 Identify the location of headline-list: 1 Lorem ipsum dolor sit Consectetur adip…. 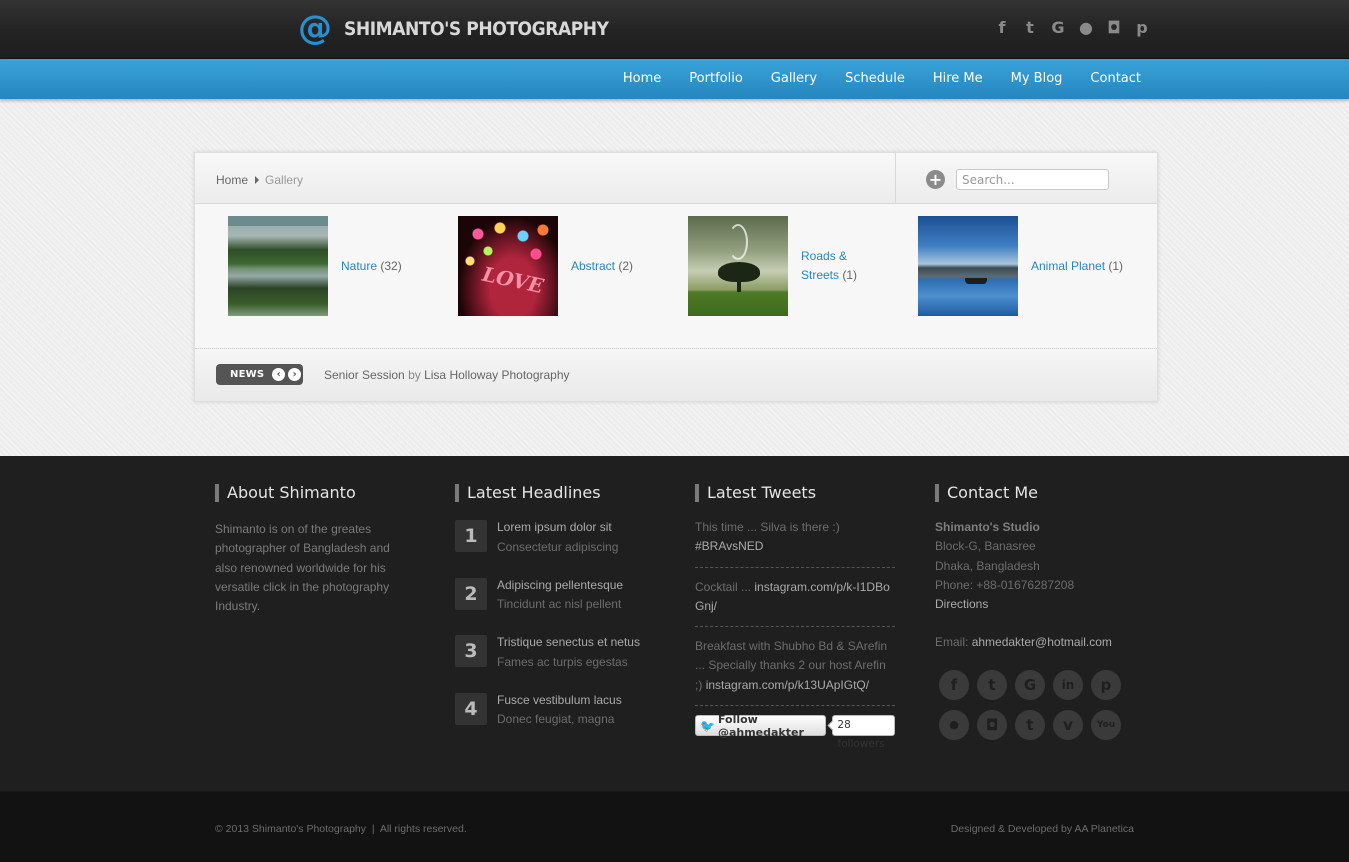
(555, 633).